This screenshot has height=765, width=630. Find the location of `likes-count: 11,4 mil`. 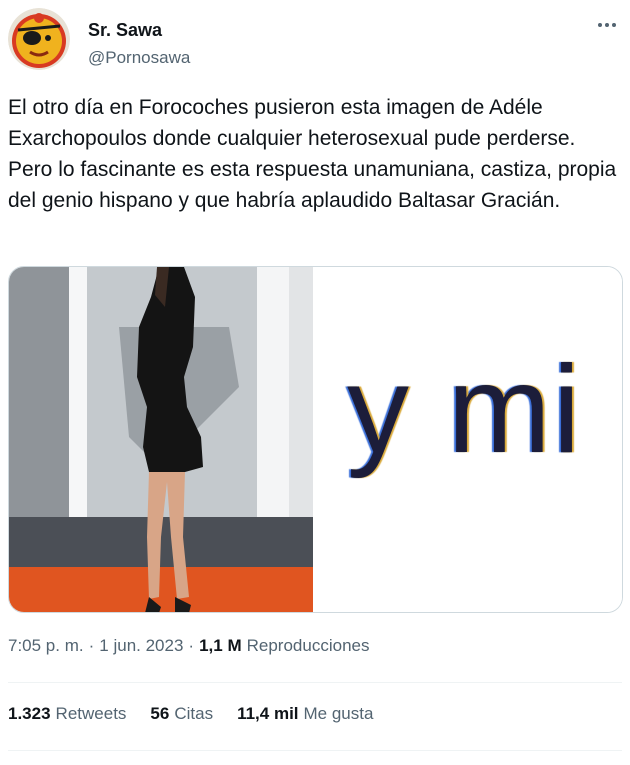

likes-count: 11,4 mil is located at coordinates (268, 713).